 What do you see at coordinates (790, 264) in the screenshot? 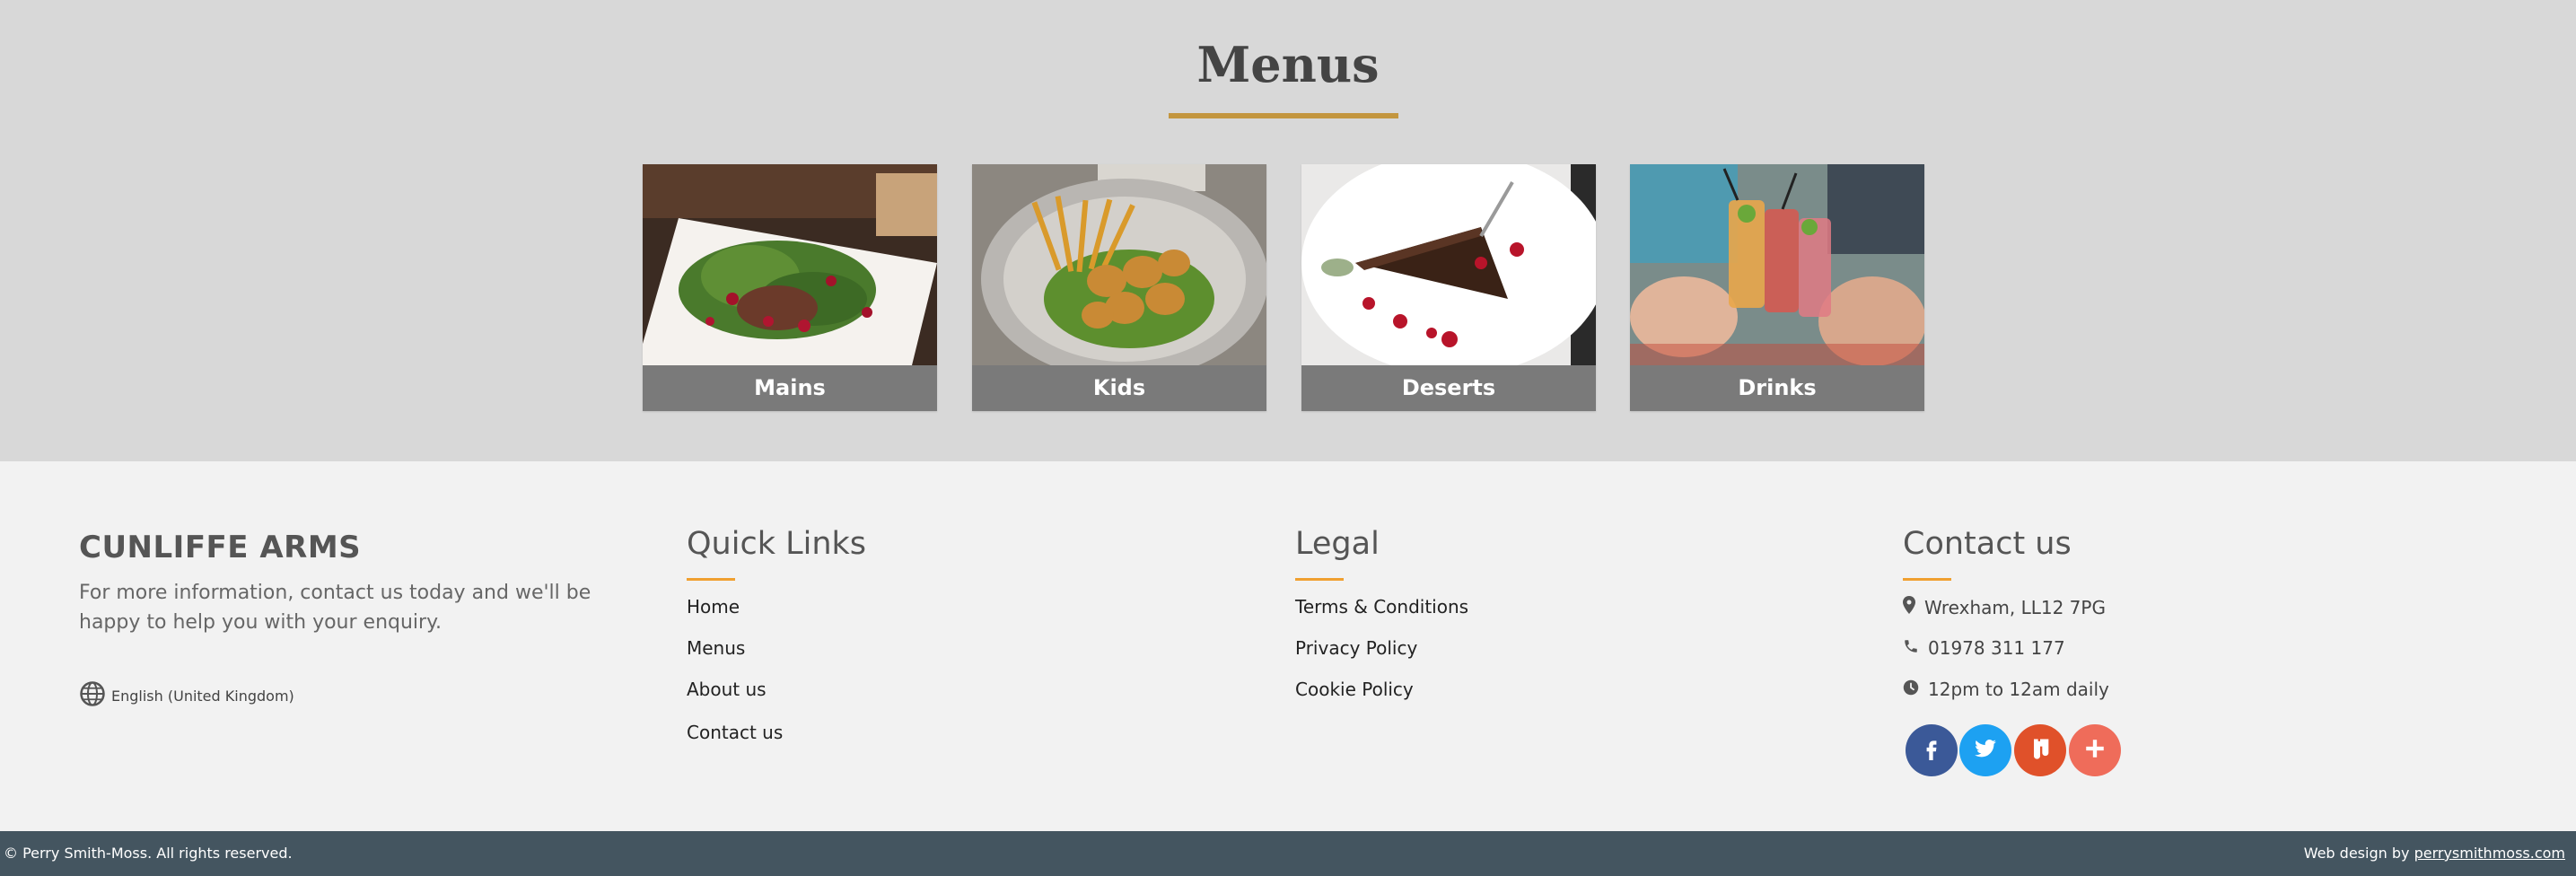
I see `mains-image` at bounding box center [790, 264].